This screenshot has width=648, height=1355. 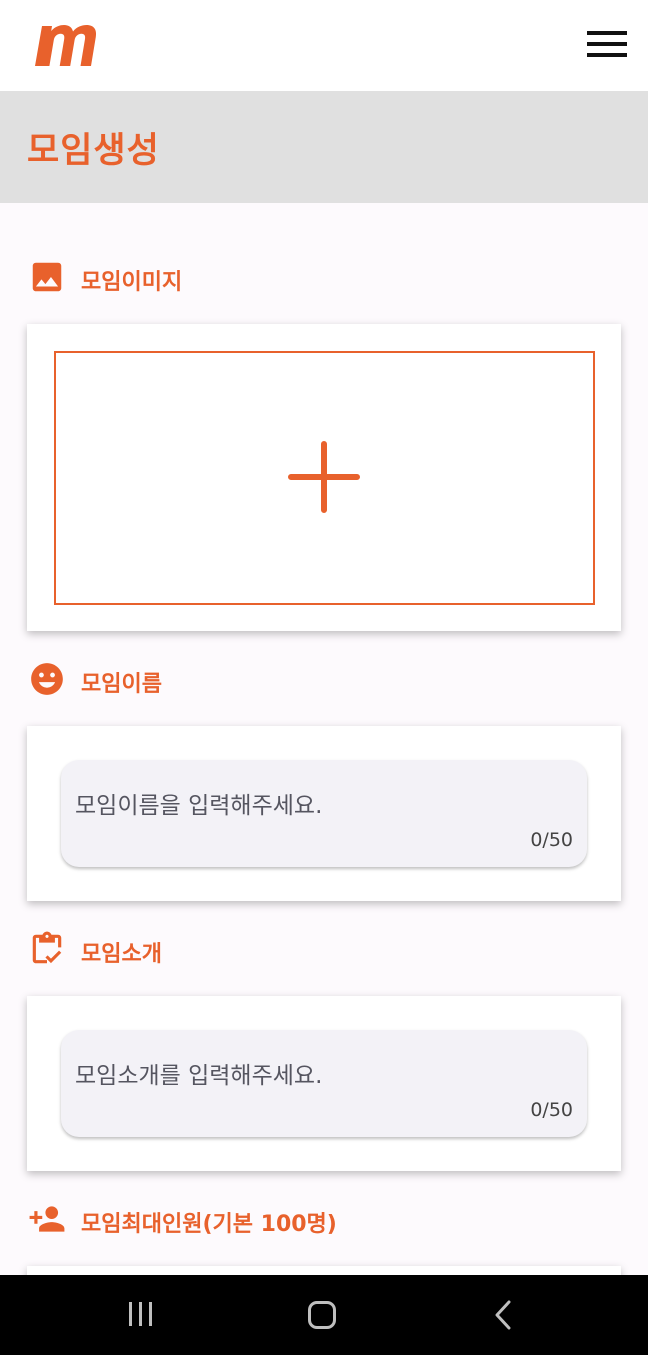 I want to click on plus-icon, so click(x=324, y=477).